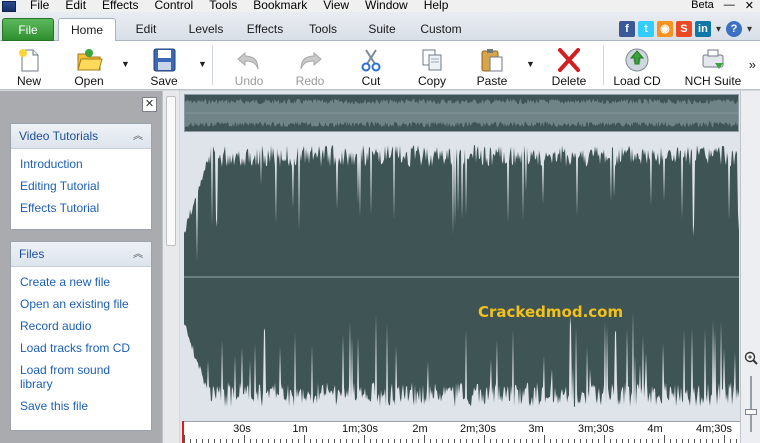  I want to click on open-label: Open, so click(89, 81).